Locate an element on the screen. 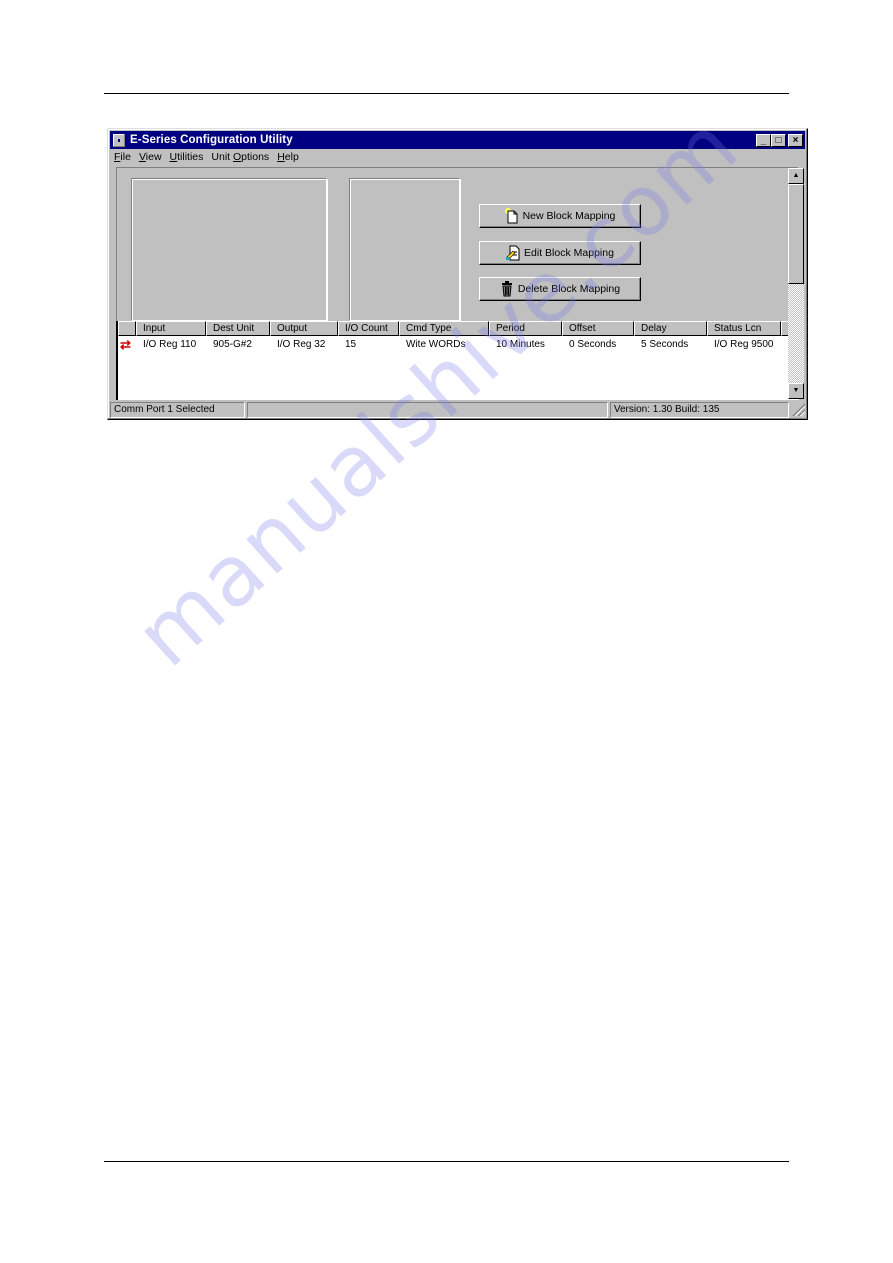  edit-block-mapping-button: Edit Block Mapping is located at coordinates (560, 253).